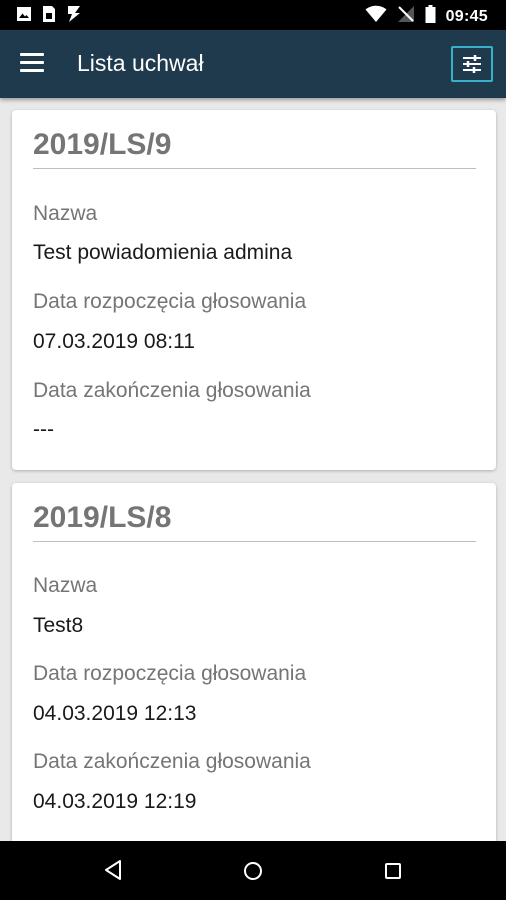  What do you see at coordinates (24, 16) in the screenshot?
I see `image-icon` at bounding box center [24, 16].